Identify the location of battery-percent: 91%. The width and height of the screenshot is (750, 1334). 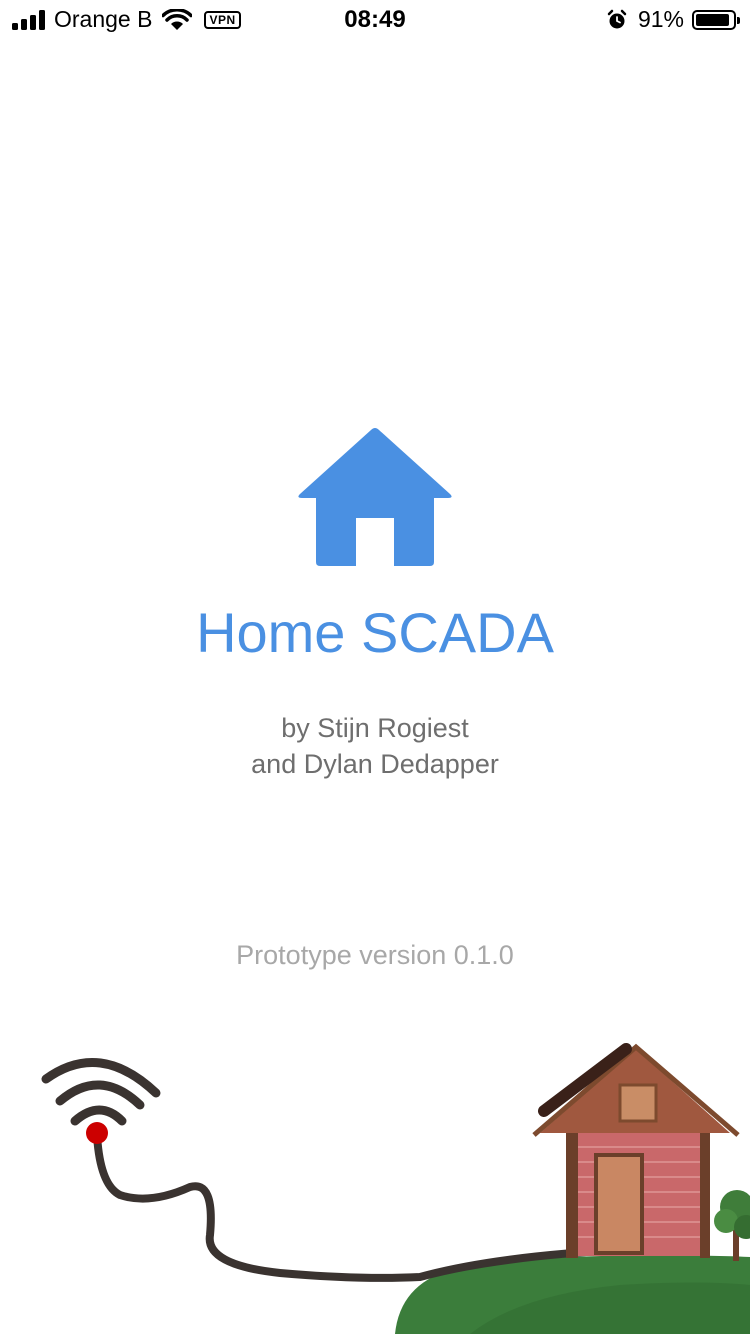
(660, 19).